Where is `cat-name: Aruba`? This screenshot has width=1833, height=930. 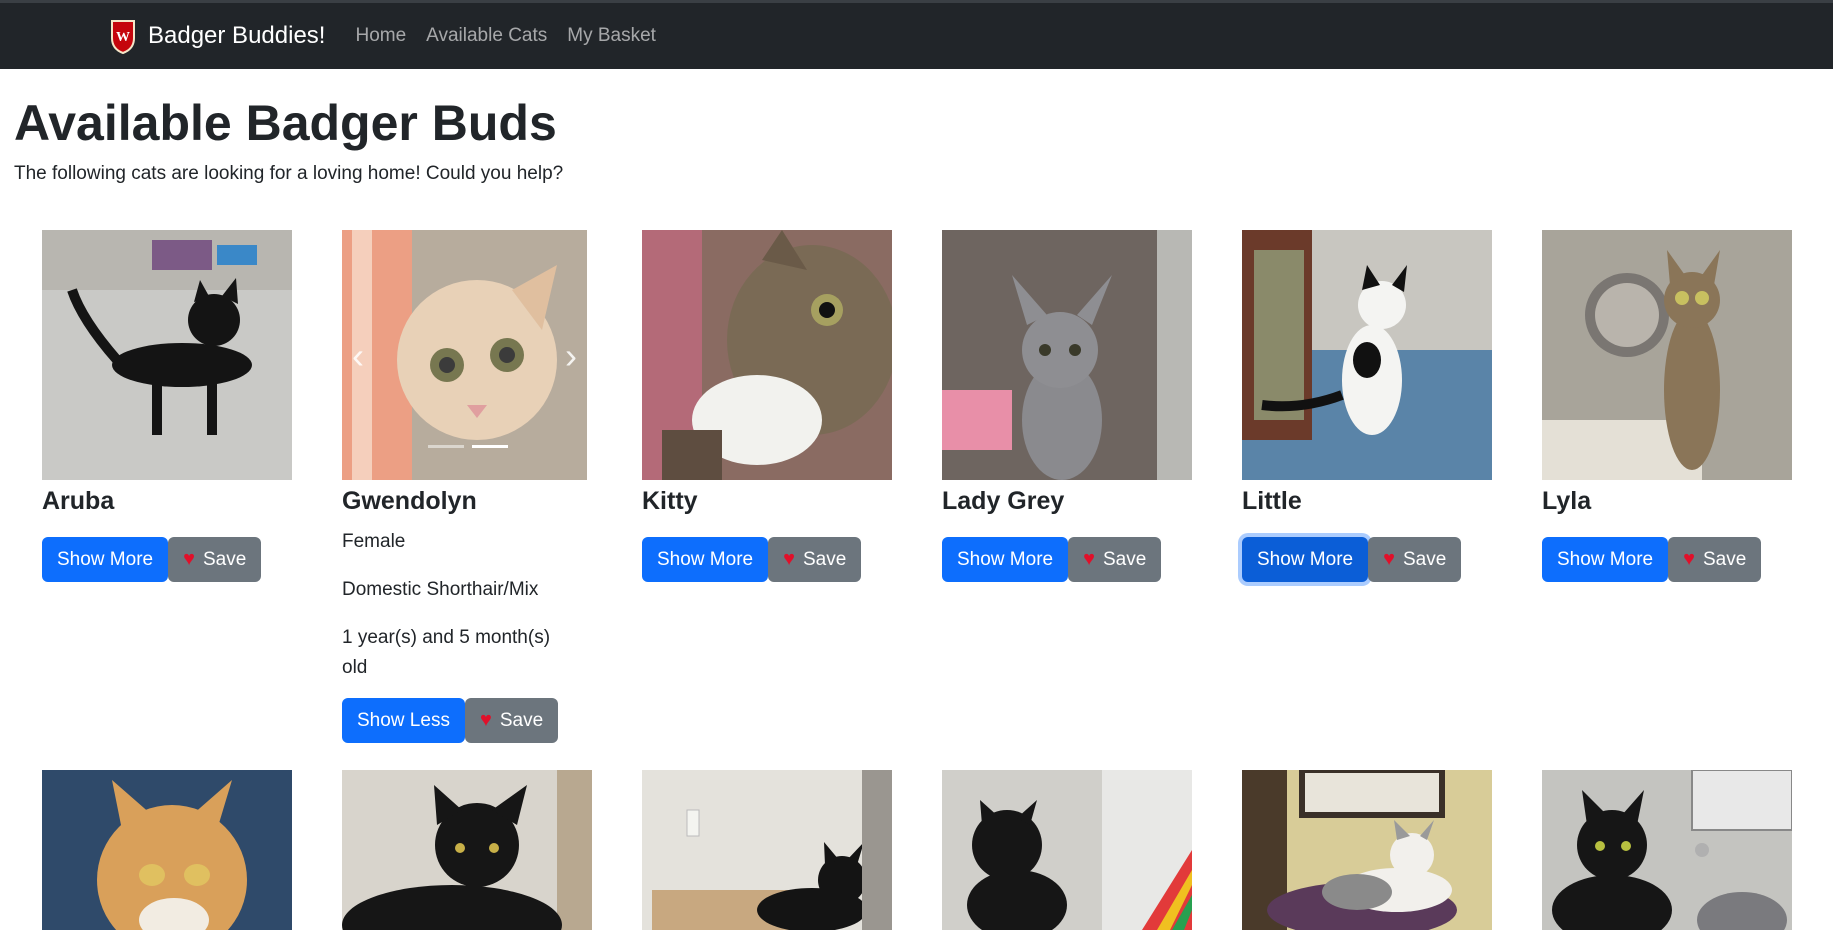 cat-name: Aruba is located at coordinates (78, 501).